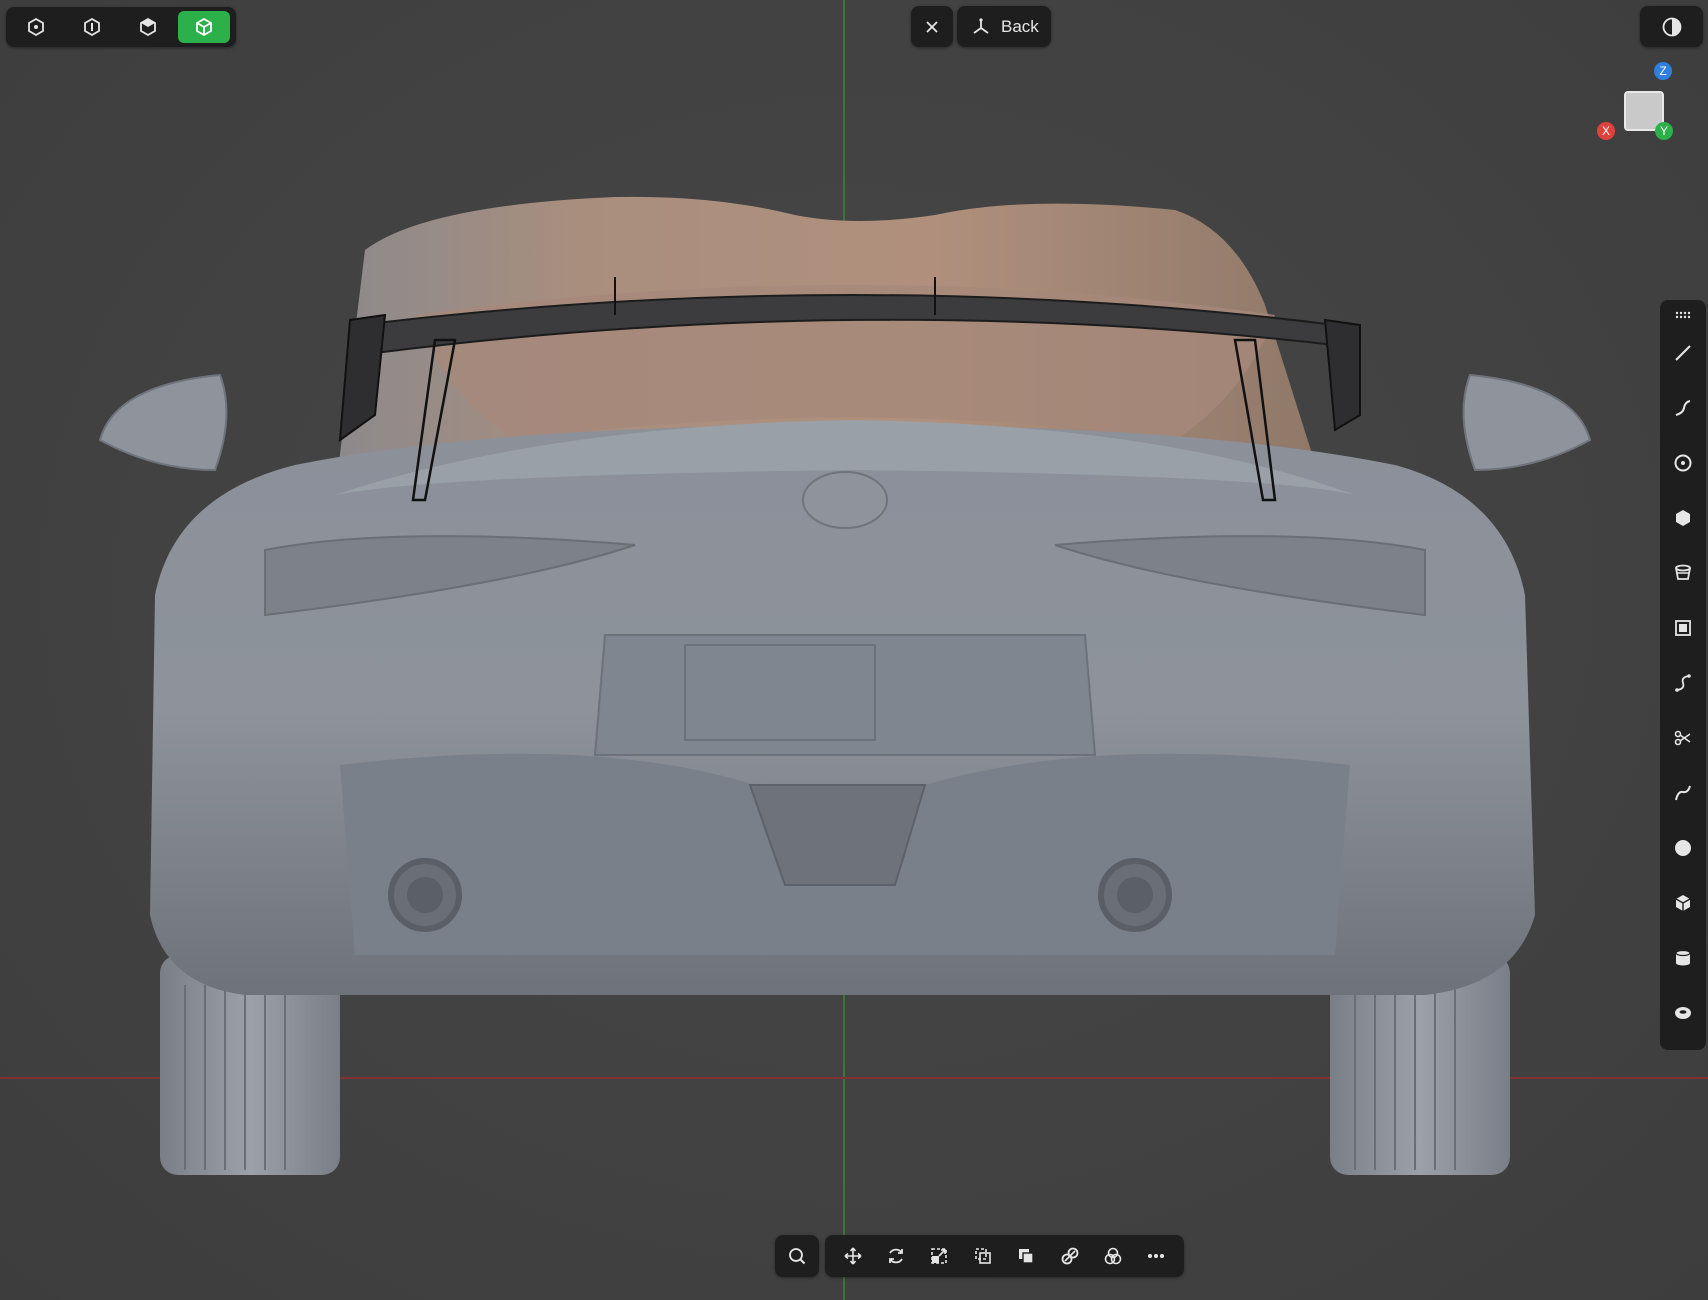 Image resolution: width=1708 pixels, height=1300 pixels. Describe the element at coordinates (1069, 1256) in the screenshot. I see `link-icon` at that location.